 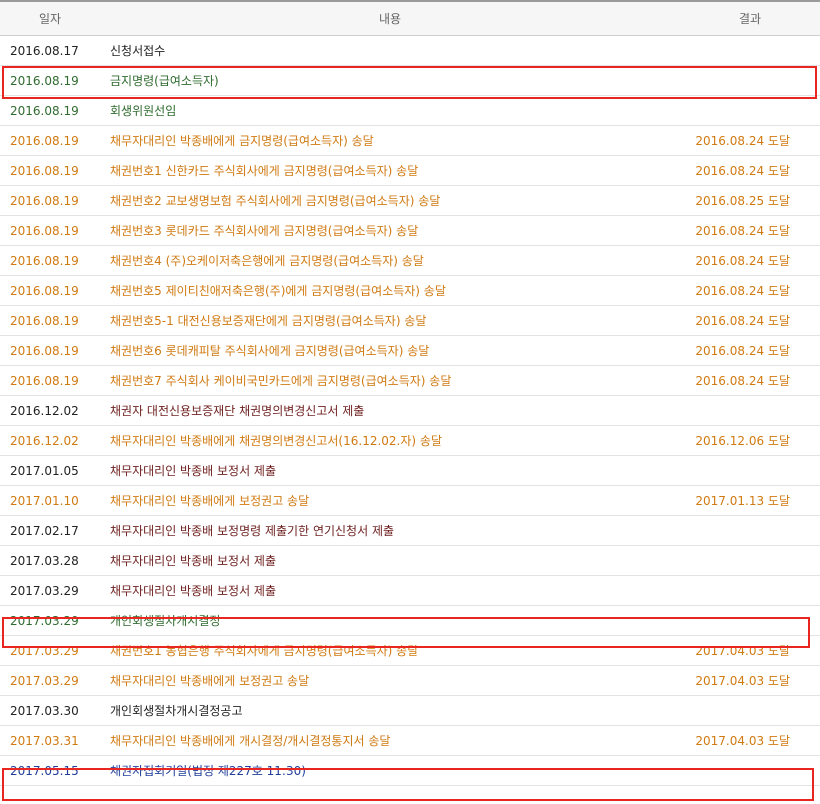 What do you see at coordinates (410, 710) in the screenshot?
I see `table-row: 2017.03.30 개인회생절차개시결정공고` at bounding box center [410, 710].